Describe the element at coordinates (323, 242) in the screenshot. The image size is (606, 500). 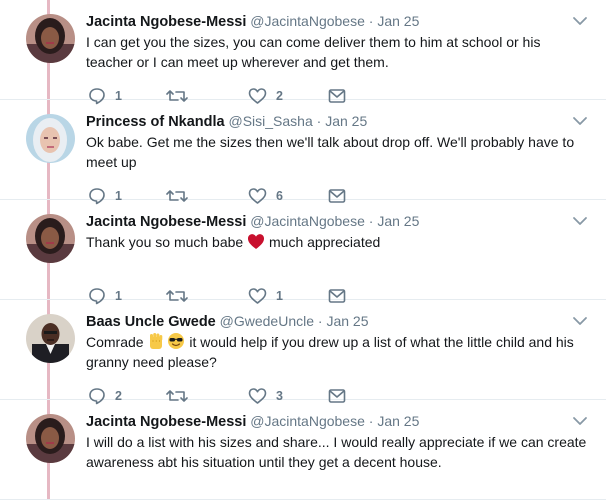
I see `tweet-text-after: much appreciated` at that location.